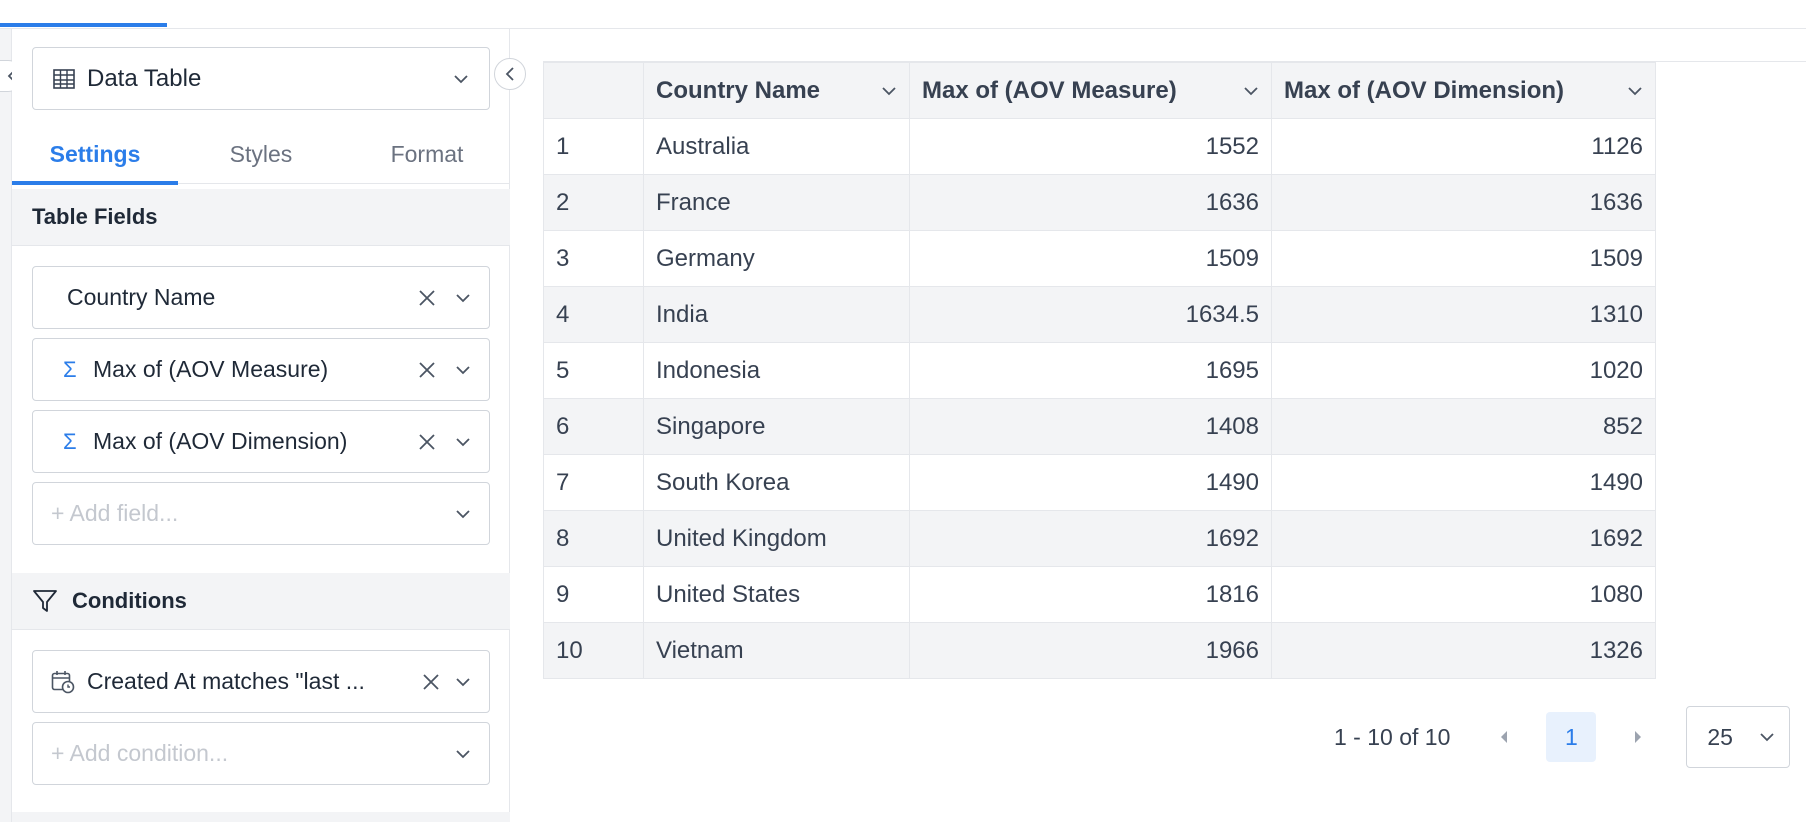 This screenshot has height=822, width=1806. I want to click on calendar-clock-icon, so click(63, 681).